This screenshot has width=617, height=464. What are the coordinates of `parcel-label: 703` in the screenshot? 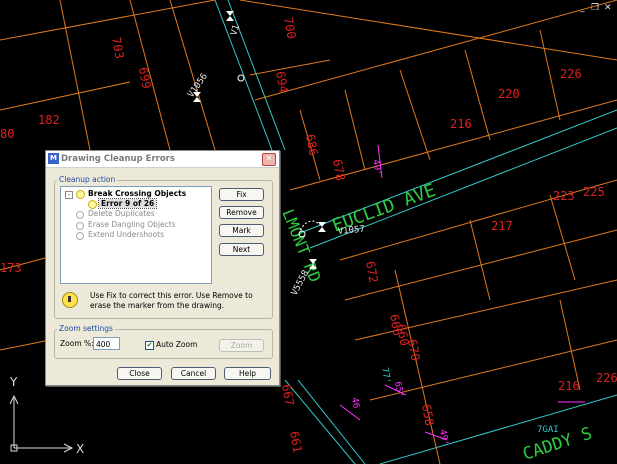 It's located at (118, 48).